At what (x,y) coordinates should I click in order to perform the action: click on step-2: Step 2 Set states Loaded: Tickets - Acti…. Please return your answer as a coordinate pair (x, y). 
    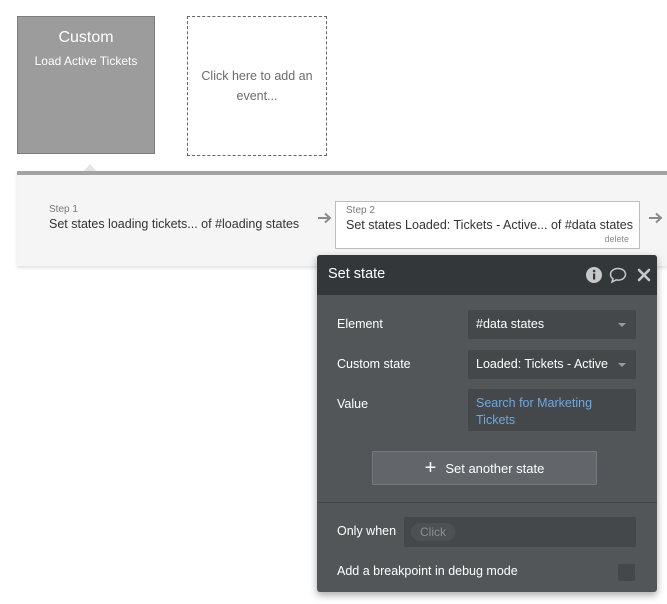
    Looking at the image, I should click on (487, 225).